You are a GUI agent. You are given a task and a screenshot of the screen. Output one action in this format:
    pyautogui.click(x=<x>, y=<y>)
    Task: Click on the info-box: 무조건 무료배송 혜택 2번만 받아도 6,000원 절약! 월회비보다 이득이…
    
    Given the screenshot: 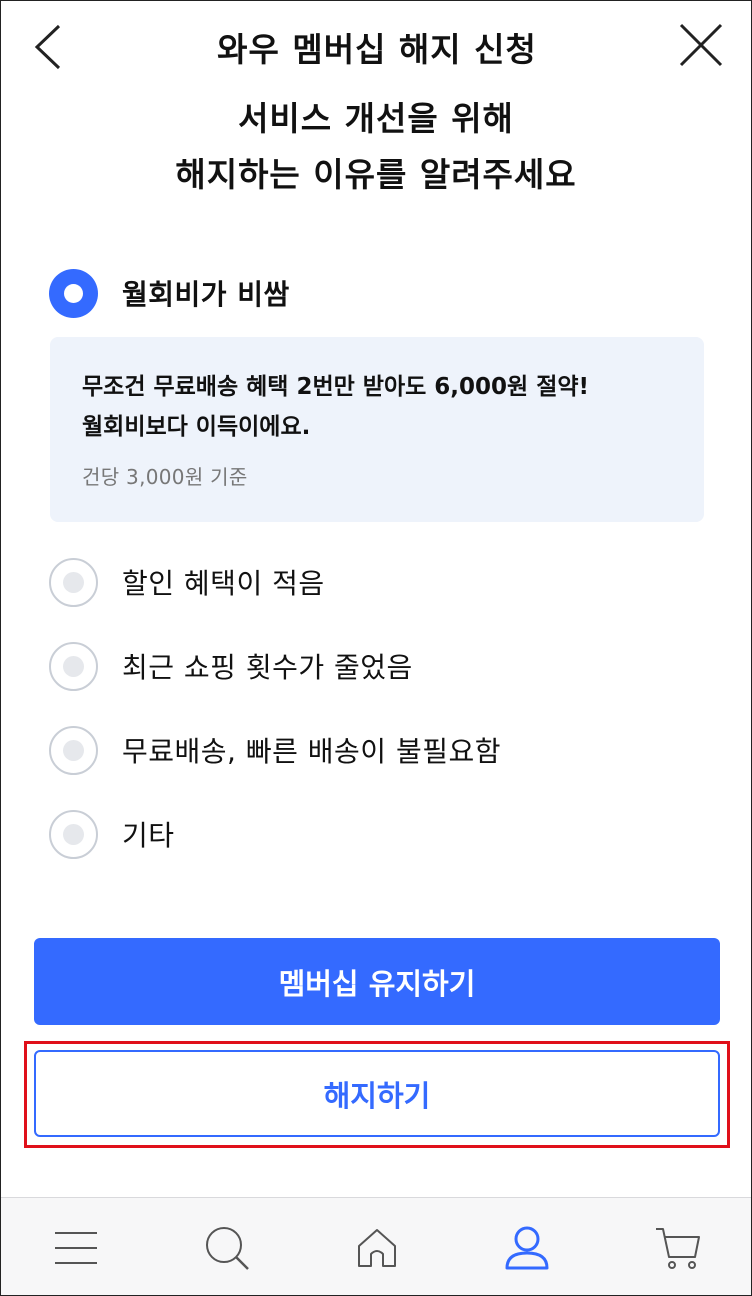 What is the action you would take?
    pyautogui.click(x=377, y=429)
    